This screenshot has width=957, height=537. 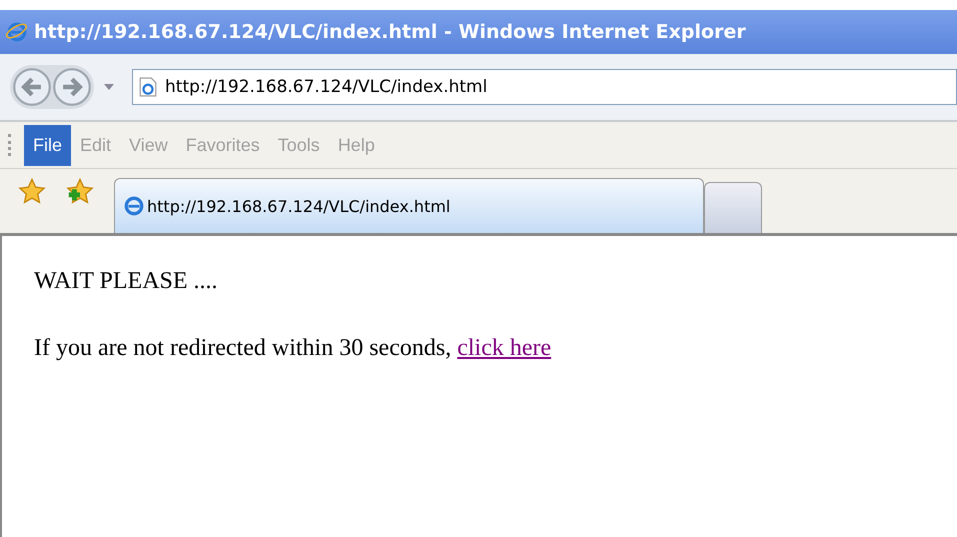 What do you see at coordinates (80, 192) in the screenshot?
I see `add-favorite-icon` at bounding box center [80, 192].